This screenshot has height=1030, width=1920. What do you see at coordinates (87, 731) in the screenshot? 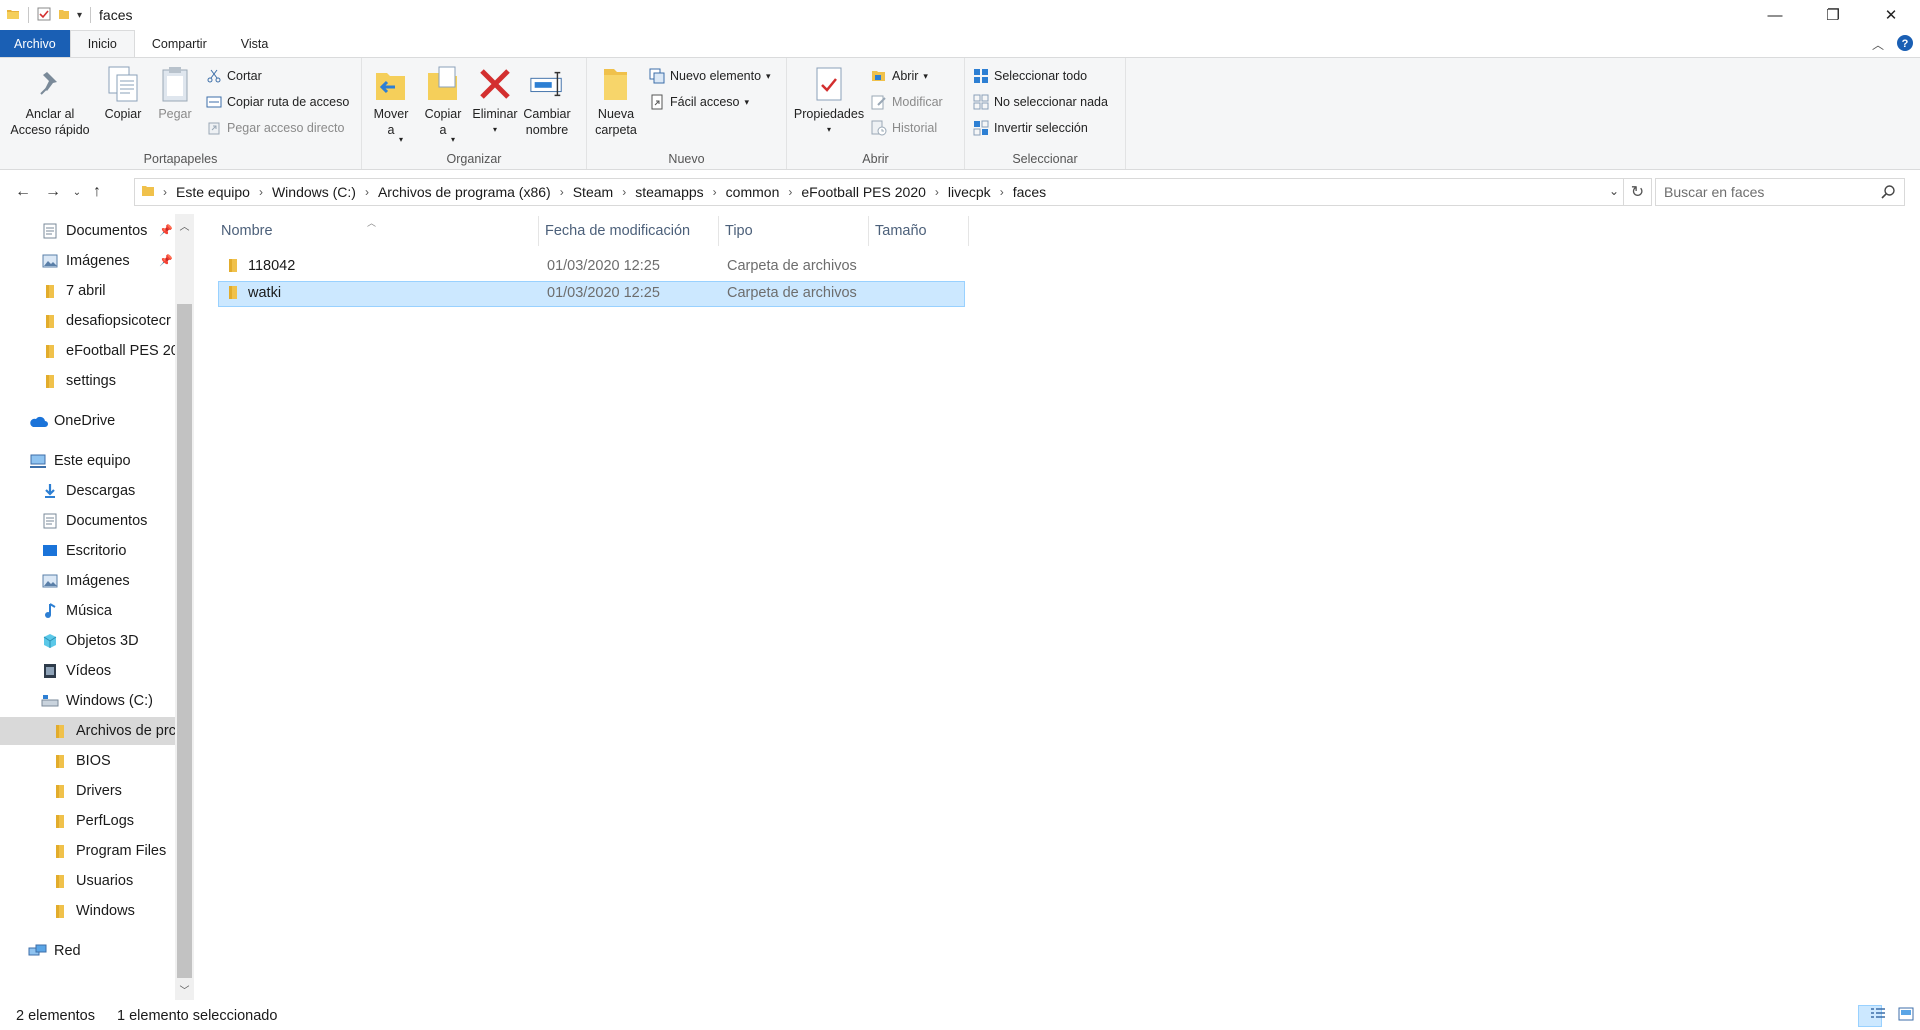
I see `nav-item-archivos-de-programa: Archivos de prc` at bounding box center [87, 731].